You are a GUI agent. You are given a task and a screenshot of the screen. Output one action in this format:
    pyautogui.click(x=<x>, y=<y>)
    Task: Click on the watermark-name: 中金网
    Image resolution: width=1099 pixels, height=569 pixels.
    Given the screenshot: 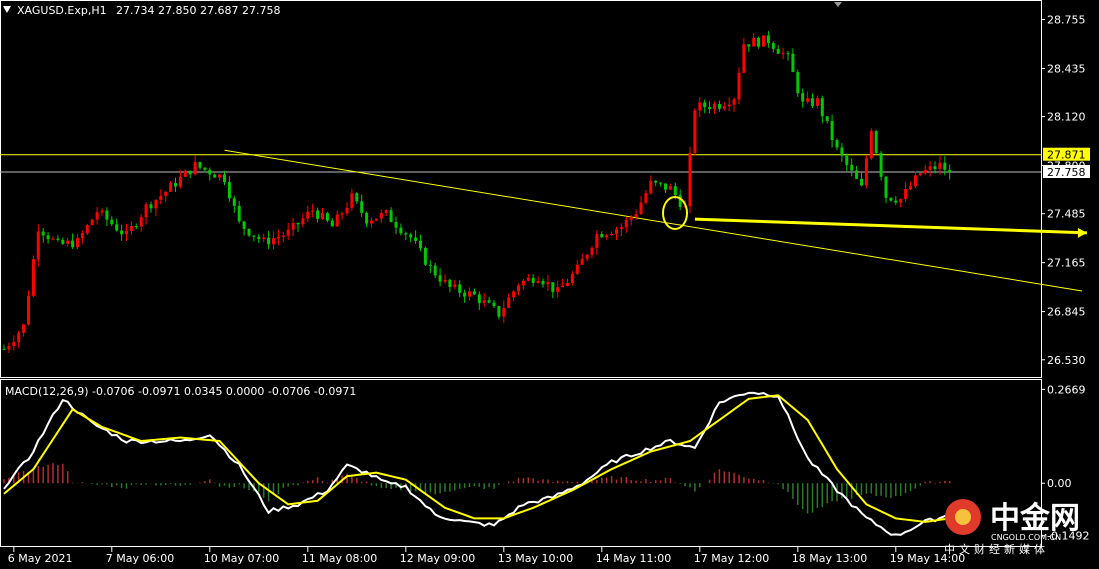 What is the action you would take?
    pyautogui.click(x=1035, y=518)
    